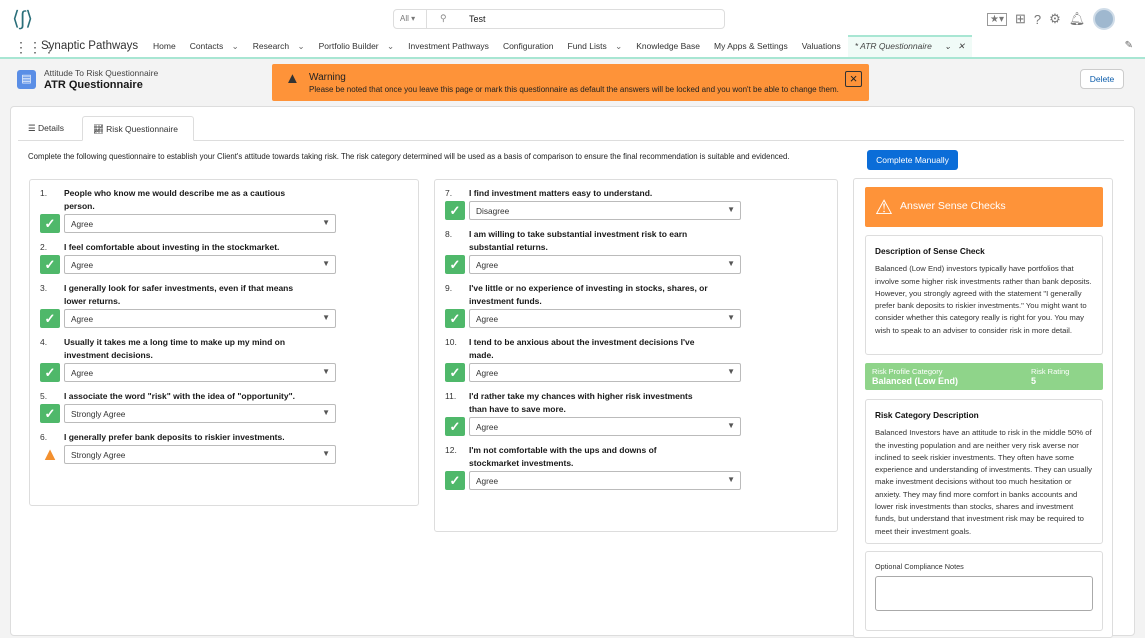 This screenshot has height=638, width=1145. Describe the element at coordinates (26, 79) in the screenshot. I see `record-icon: ▤` at that location.